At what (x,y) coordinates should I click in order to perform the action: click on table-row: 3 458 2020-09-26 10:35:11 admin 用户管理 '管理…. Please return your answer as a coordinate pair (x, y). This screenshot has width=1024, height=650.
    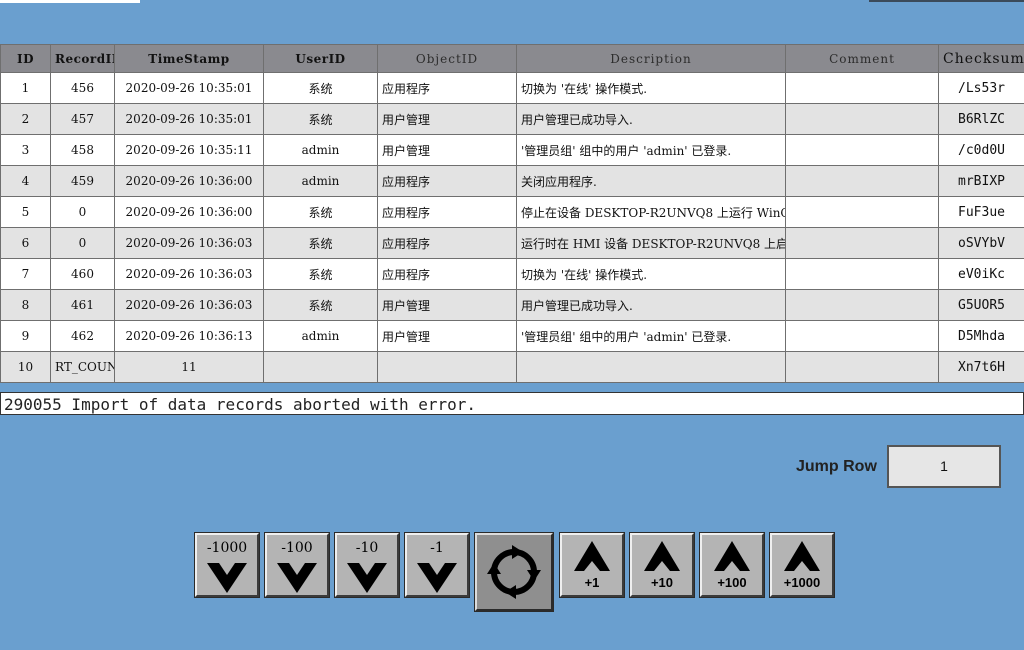
    Looking at the image, I should click on (512, 150).